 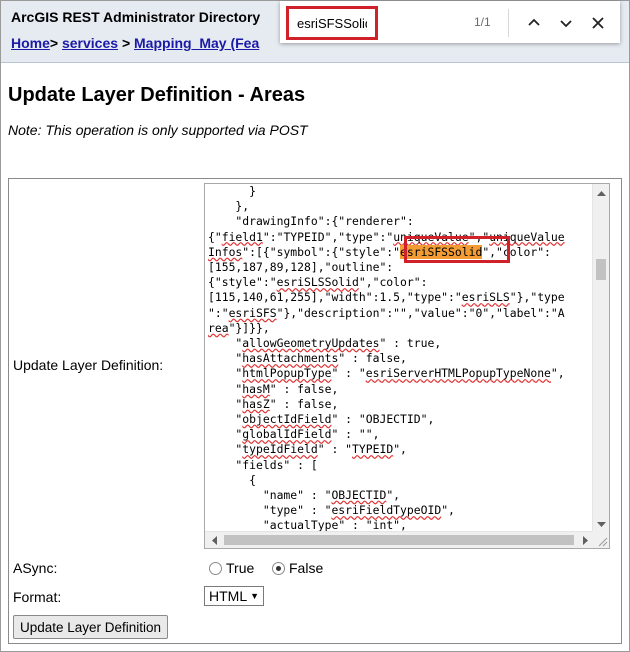 What do you see at coordinates (196, 43) in the screenshot?
I see `breadcrumb-mapping-link: Mapping_May (Fea` at bounding box center [196, 43].